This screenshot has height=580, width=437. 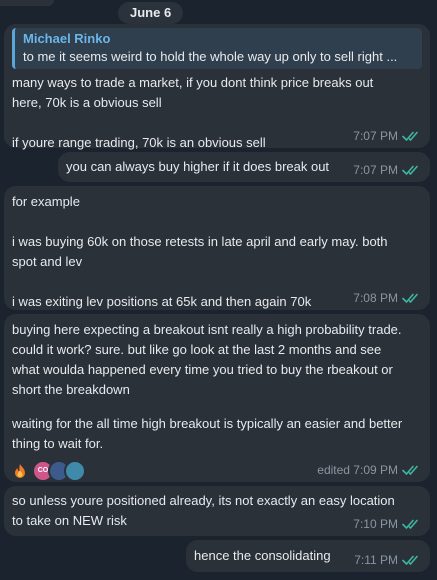 What do you see at coordinates (20, 471) in the screenshot?
I see `fire-icon` at bounding box center [20, 471].